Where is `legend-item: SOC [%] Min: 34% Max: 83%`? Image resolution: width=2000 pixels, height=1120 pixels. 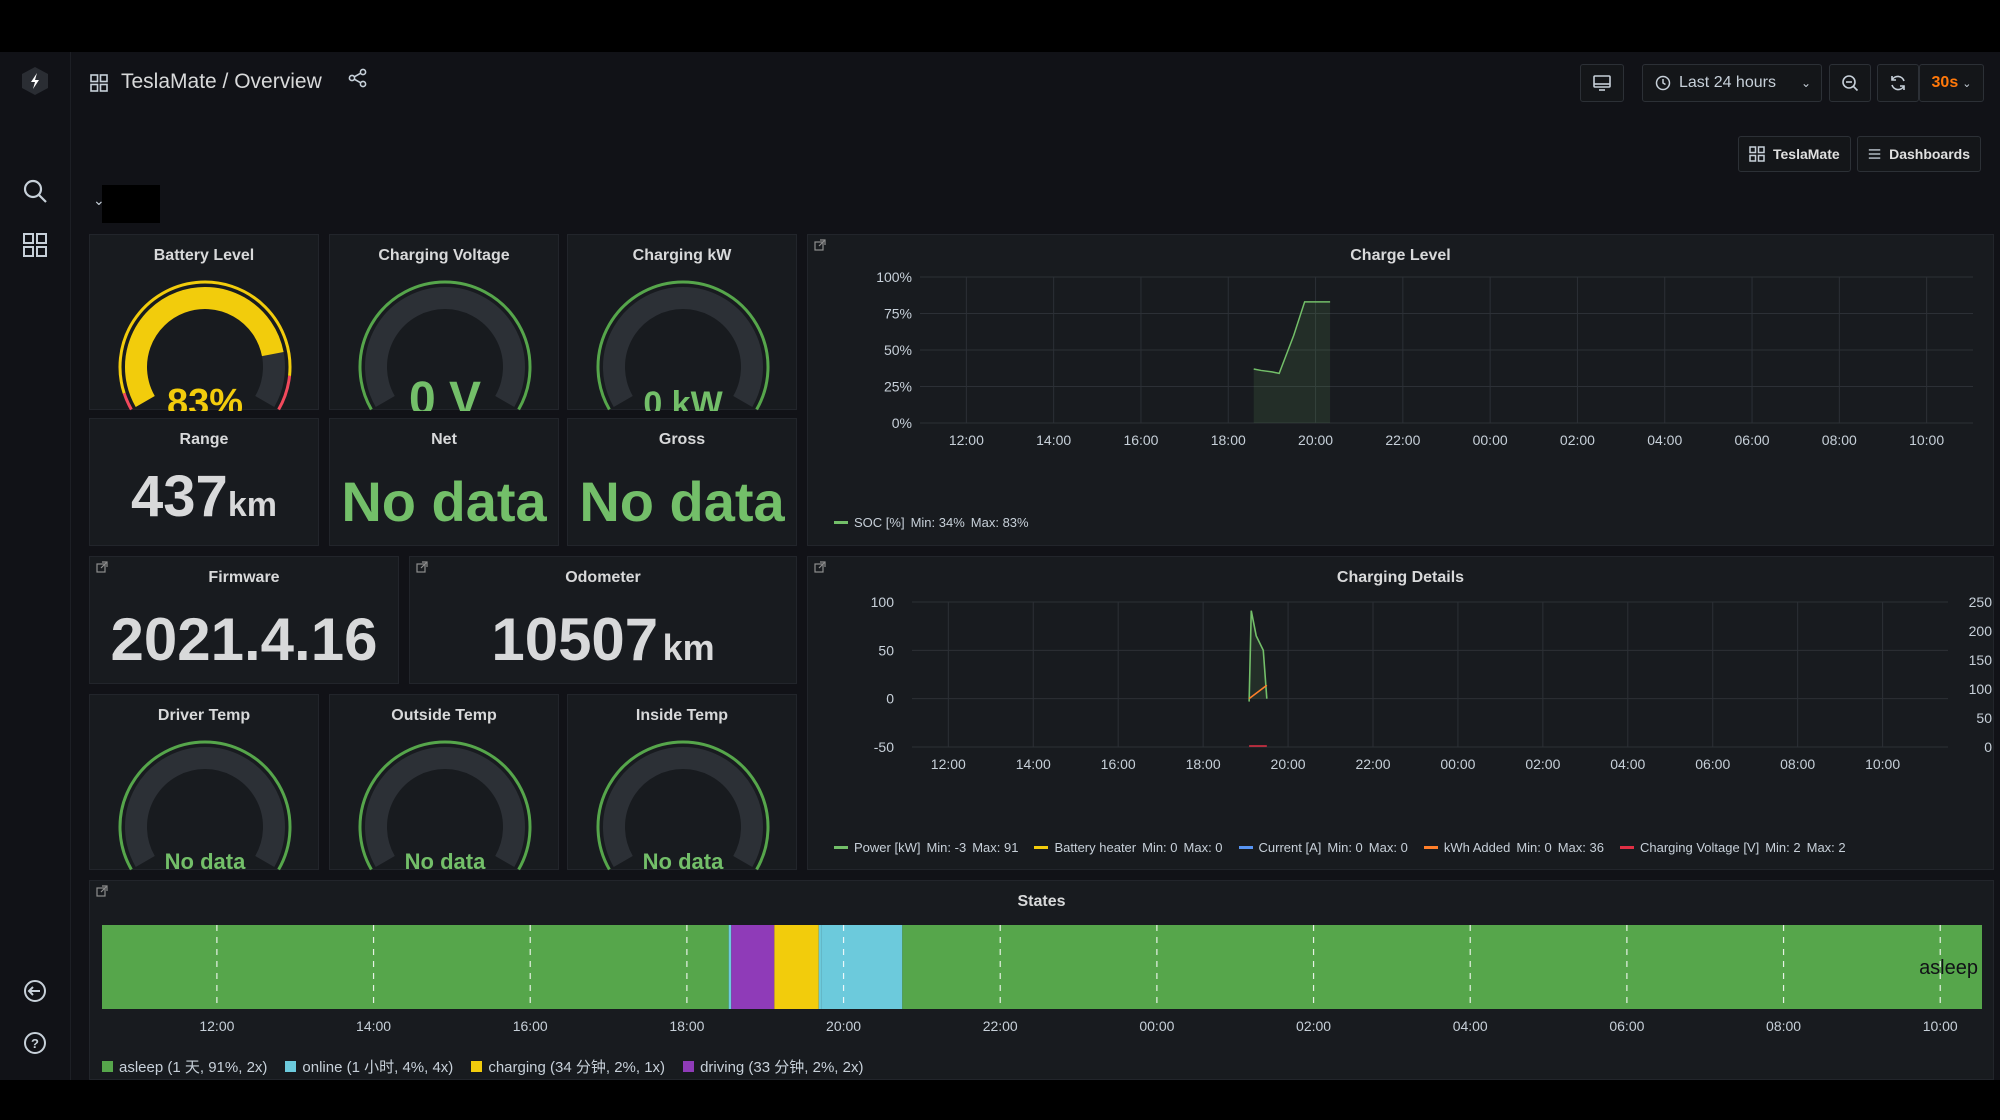 legend-item: SOC [%] Min: 34% Max: 83% is located at coordinates (931, 522).